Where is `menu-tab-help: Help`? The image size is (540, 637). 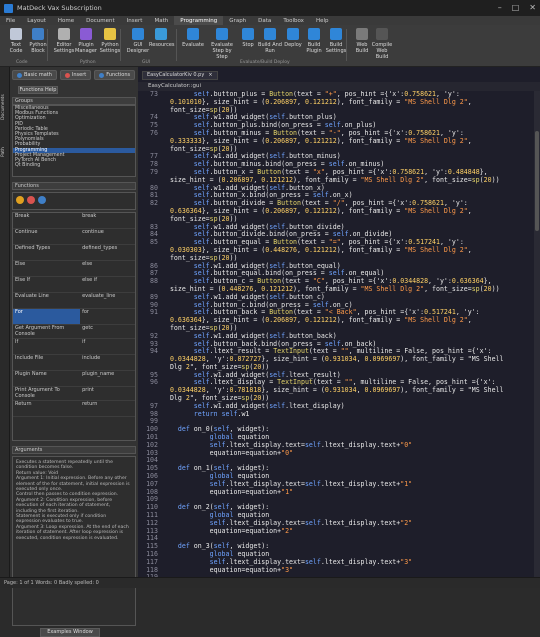 menu-tab-help: Help is located at coordinates (322, 20).